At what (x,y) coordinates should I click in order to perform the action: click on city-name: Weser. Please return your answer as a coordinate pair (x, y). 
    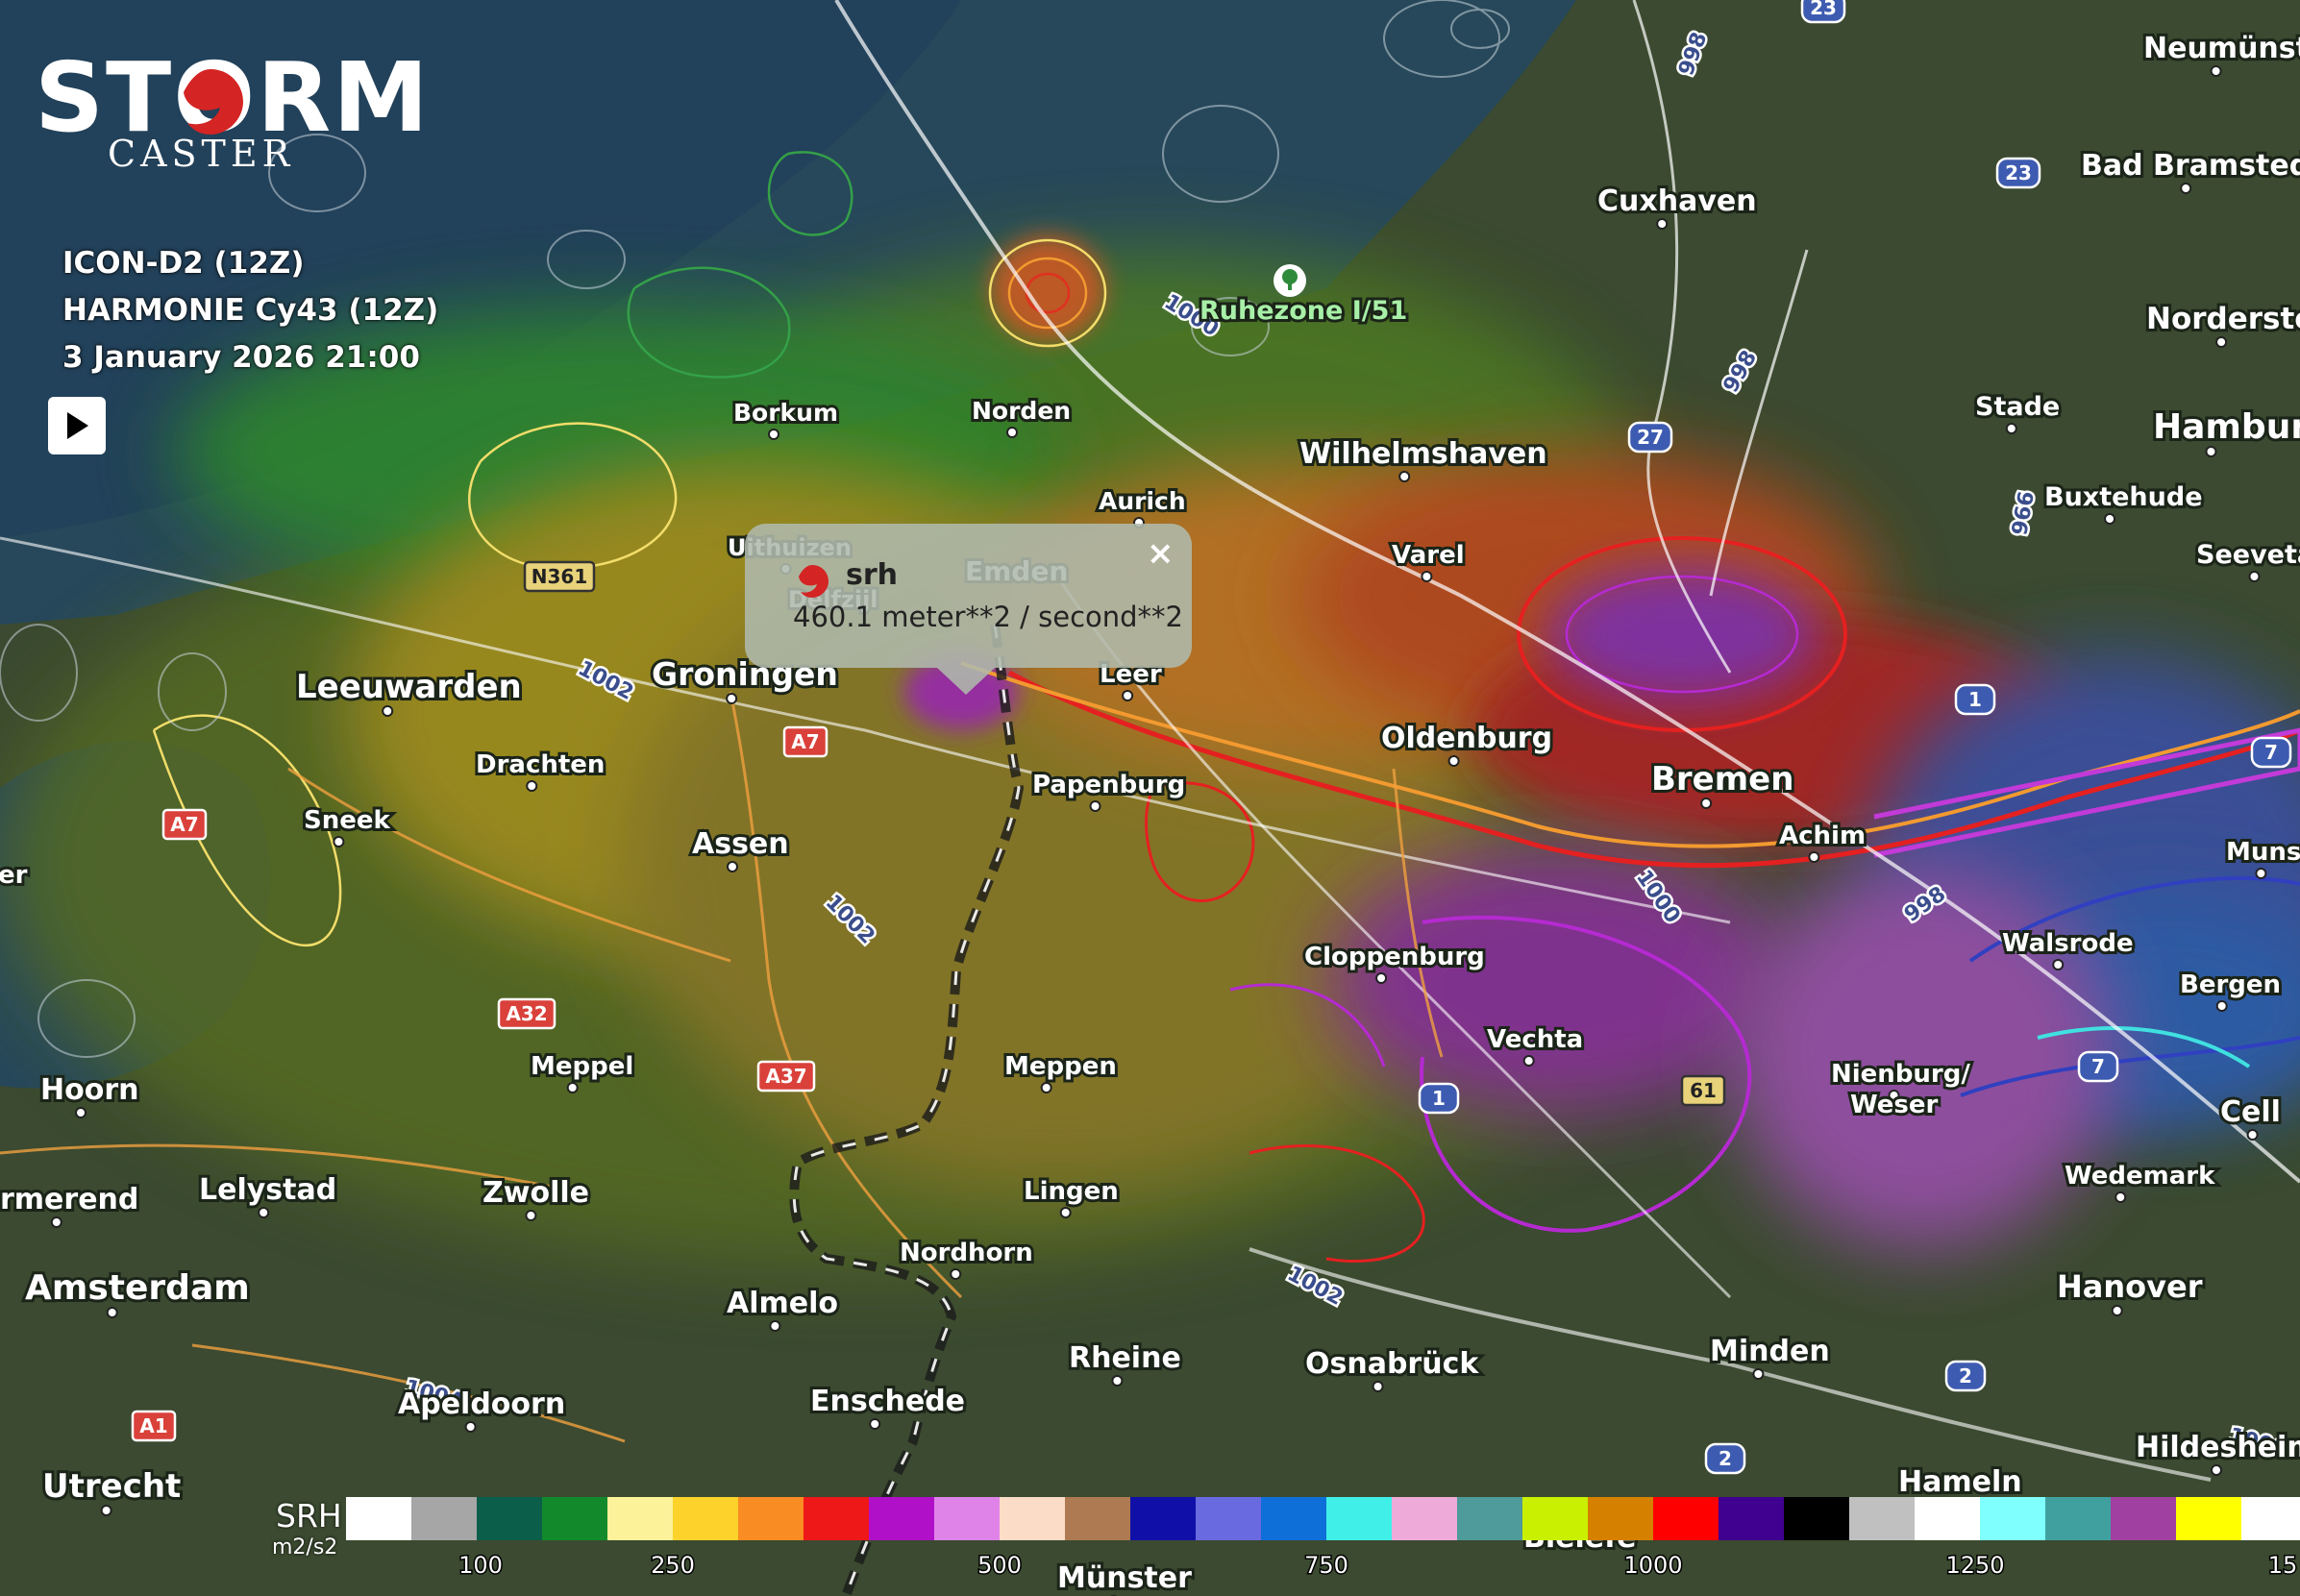
    Looking at the image, I should click on (1894, 1105).